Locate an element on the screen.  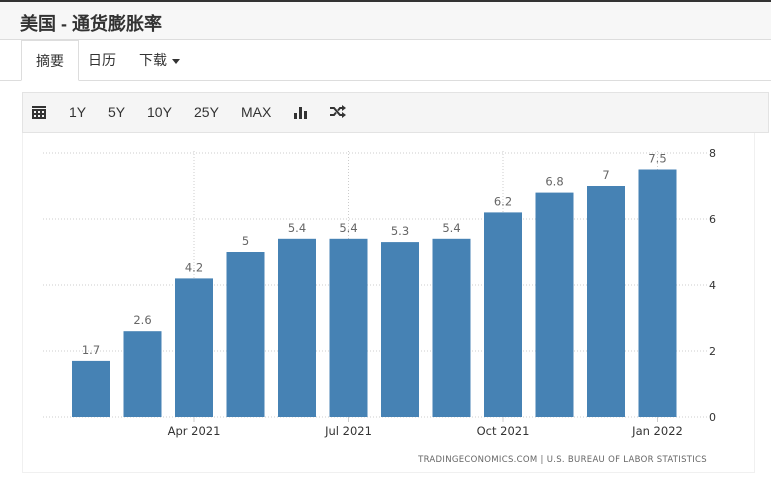
calendar-icon is located at coordinates (39, 113).